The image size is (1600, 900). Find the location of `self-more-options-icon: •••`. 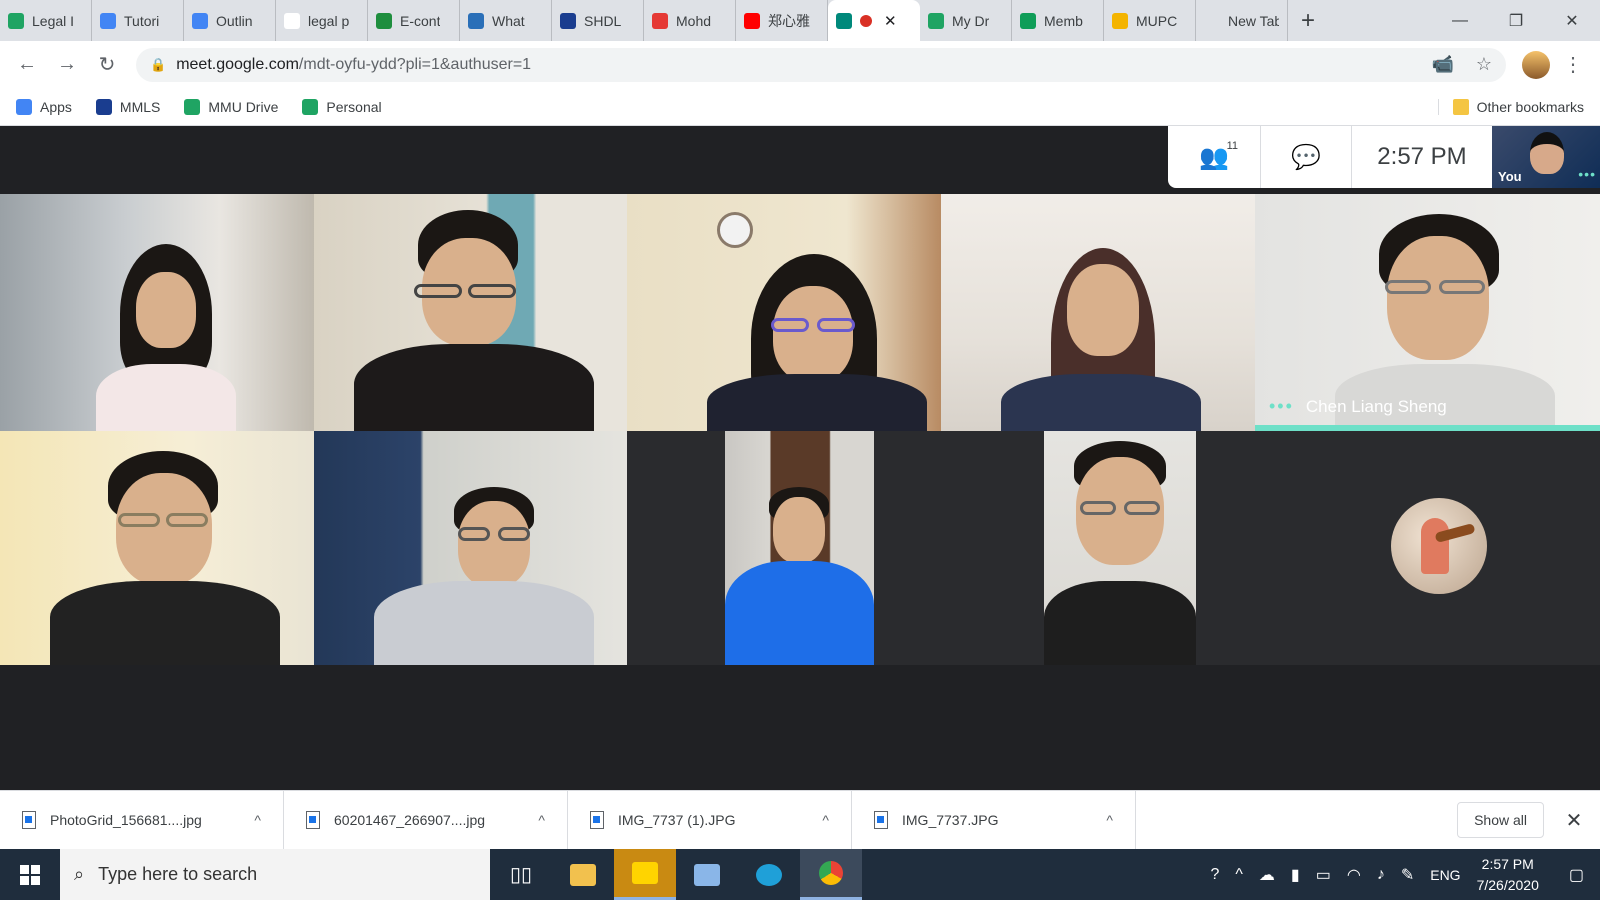

self-more-options-icon: ••• is located at coordinates (1587, 174).